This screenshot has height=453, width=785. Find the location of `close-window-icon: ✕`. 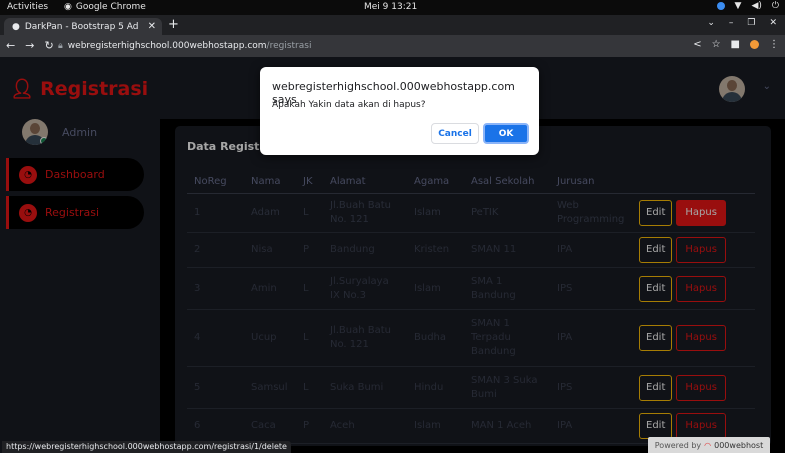

close-window-icon: ✕ is located at coordinates (773, 23).